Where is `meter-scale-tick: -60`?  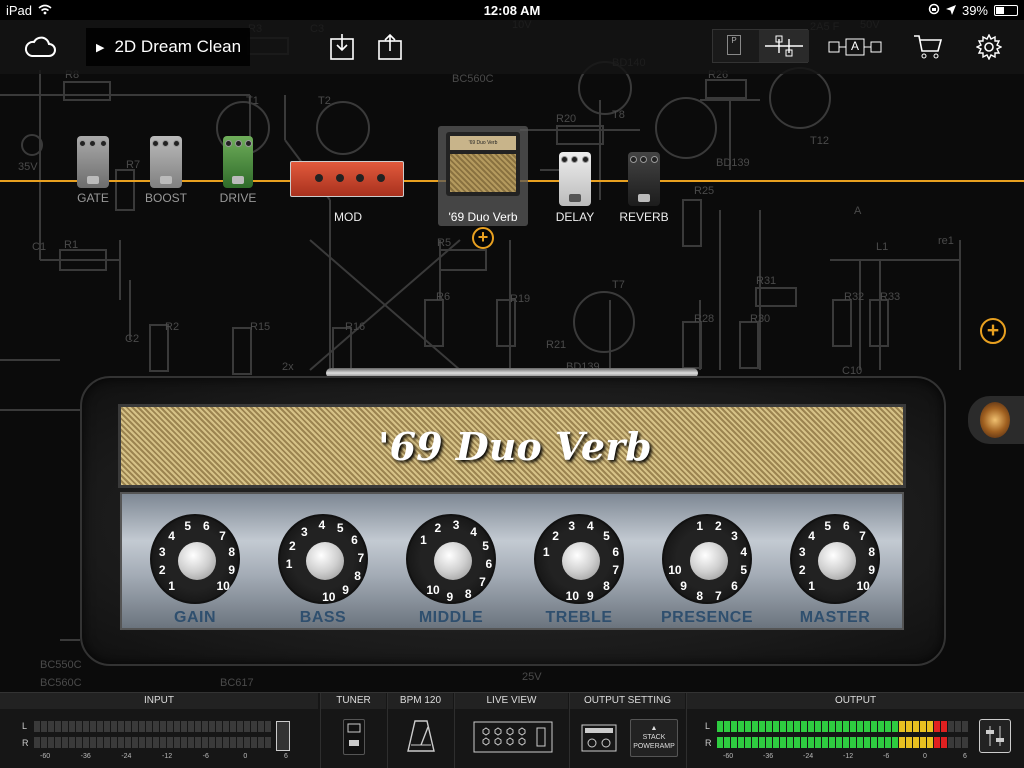 meter-scale-tick: -60 is located at coordinates (45, 756).